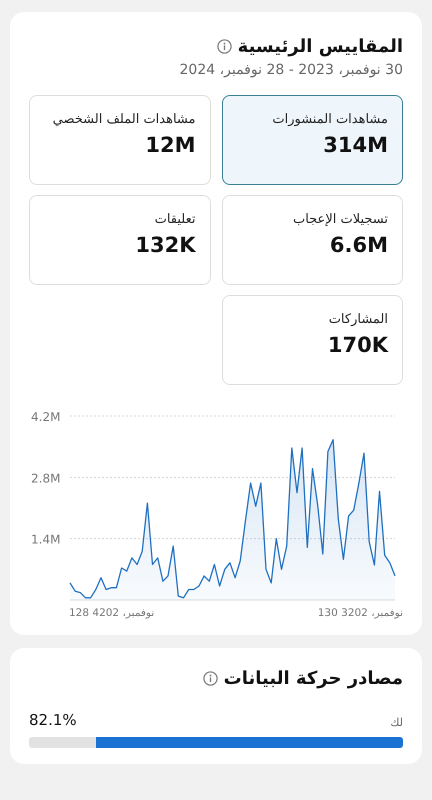 Image resolution: width=432 pixels, height=800 pixels. Describe the element at coordinates (53, 720) in the screenshot. I see `source-share: 82.1%` at that location.